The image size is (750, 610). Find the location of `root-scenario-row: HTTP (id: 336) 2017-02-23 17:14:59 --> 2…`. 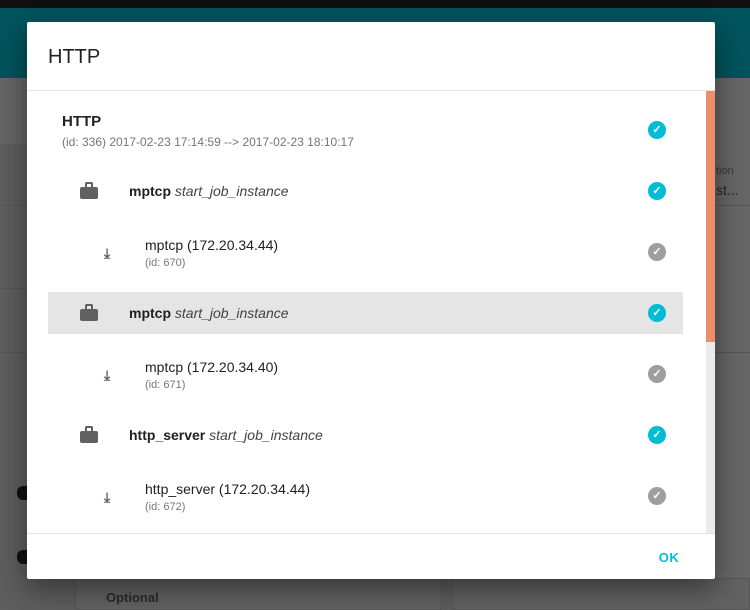

root-scenario-row: HTTP (id: 336) 2017-02-23 17:14:59 --> 2… is located at coordinates (365, 127).